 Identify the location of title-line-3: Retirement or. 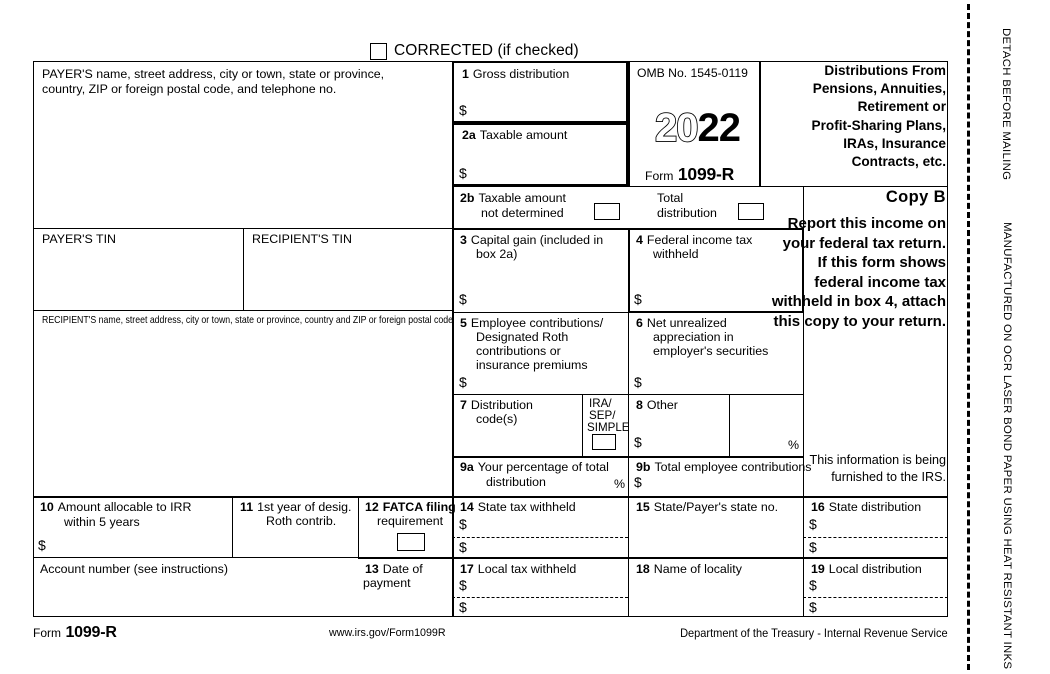
(901, 107).